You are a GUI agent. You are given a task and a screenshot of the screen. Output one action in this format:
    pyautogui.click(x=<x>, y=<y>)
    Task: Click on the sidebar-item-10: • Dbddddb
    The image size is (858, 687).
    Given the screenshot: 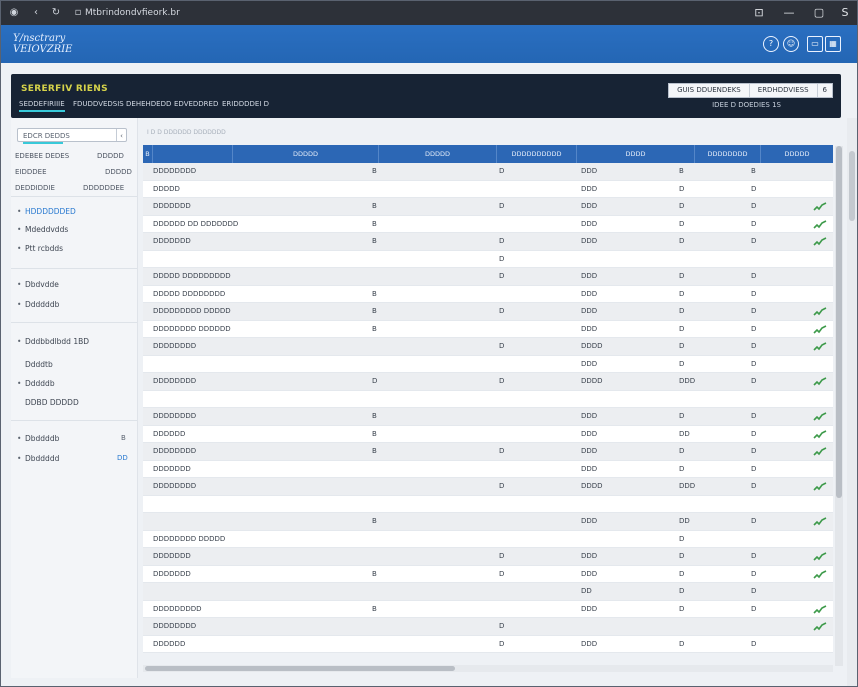 What is the action you would take?
    pyautogui.click(x=38, y=438)
    